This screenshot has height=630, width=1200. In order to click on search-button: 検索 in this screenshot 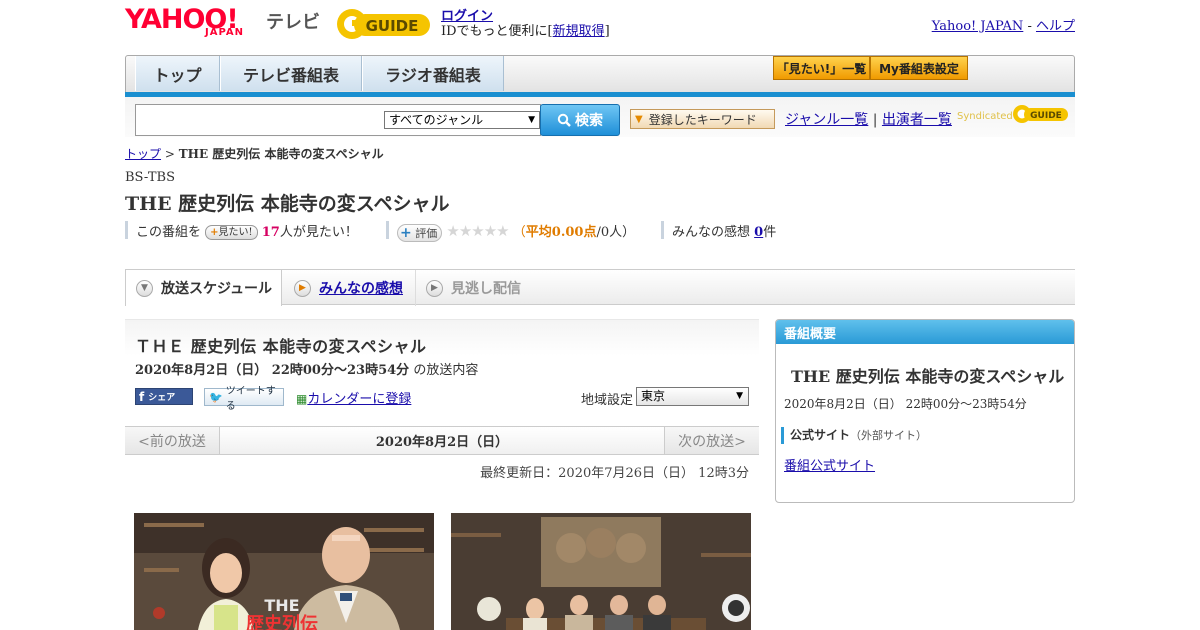, I will do `click(580, 120)`.